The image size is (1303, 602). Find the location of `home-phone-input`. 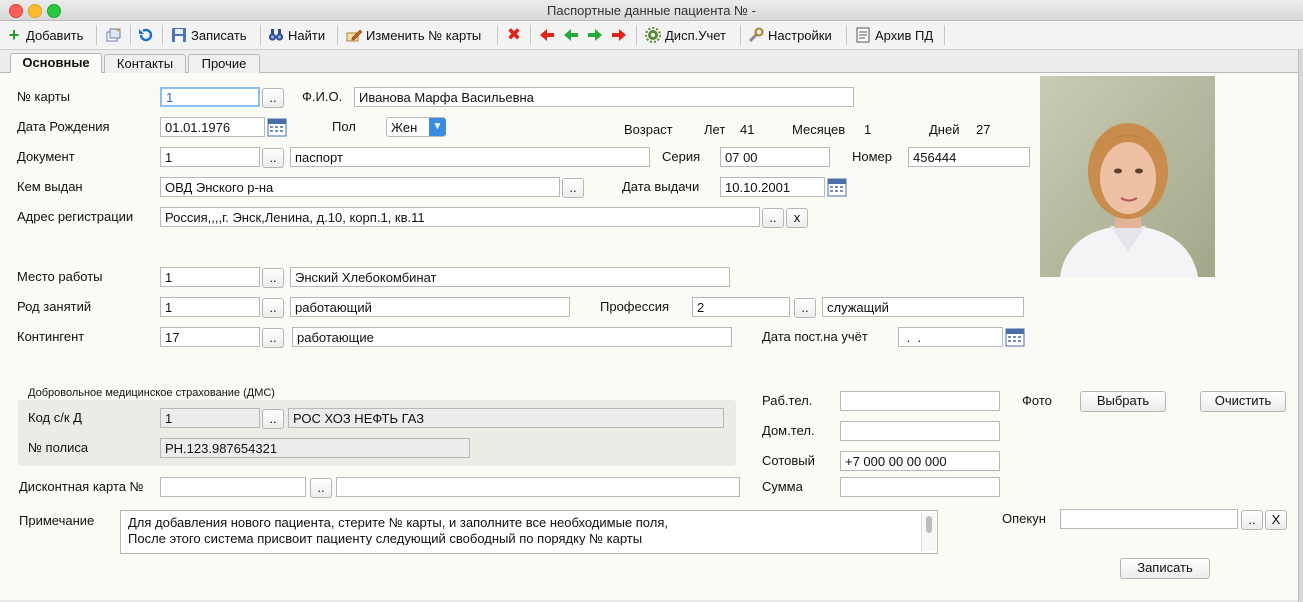

home-phone-input is located at coordinates (920, 431).